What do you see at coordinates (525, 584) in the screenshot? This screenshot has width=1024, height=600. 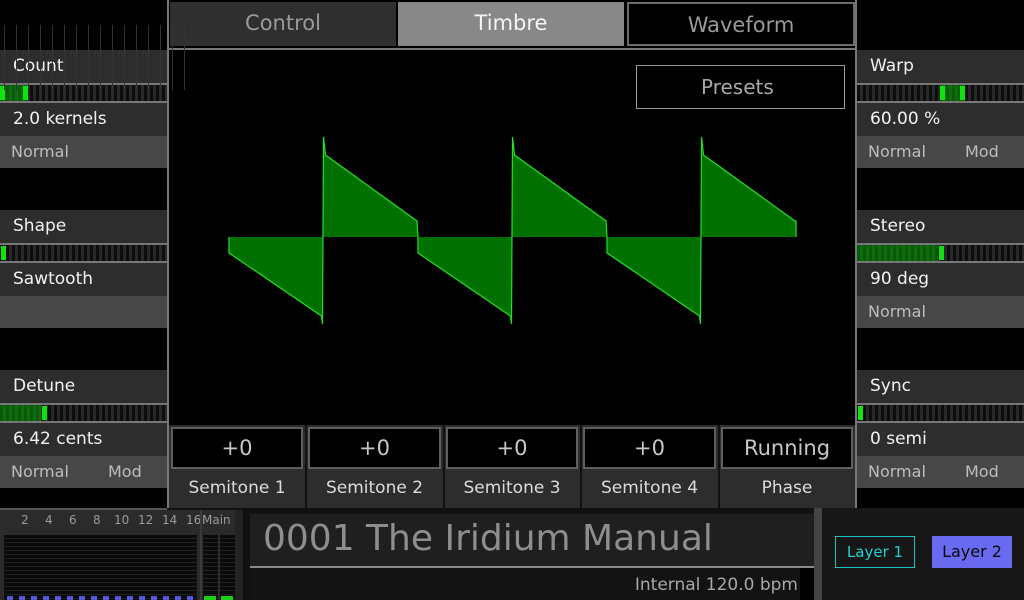 I see `tempo-display: Internal 120.0 bpm` at bounding box center [525, 584].